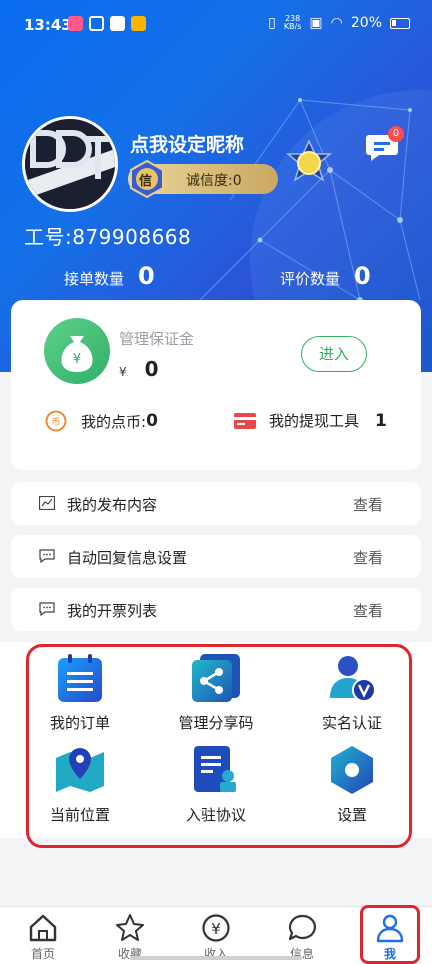 This screenshot has width=432, height=964. I want to click on tab-income: ¥ 收入, so click(216, 937).